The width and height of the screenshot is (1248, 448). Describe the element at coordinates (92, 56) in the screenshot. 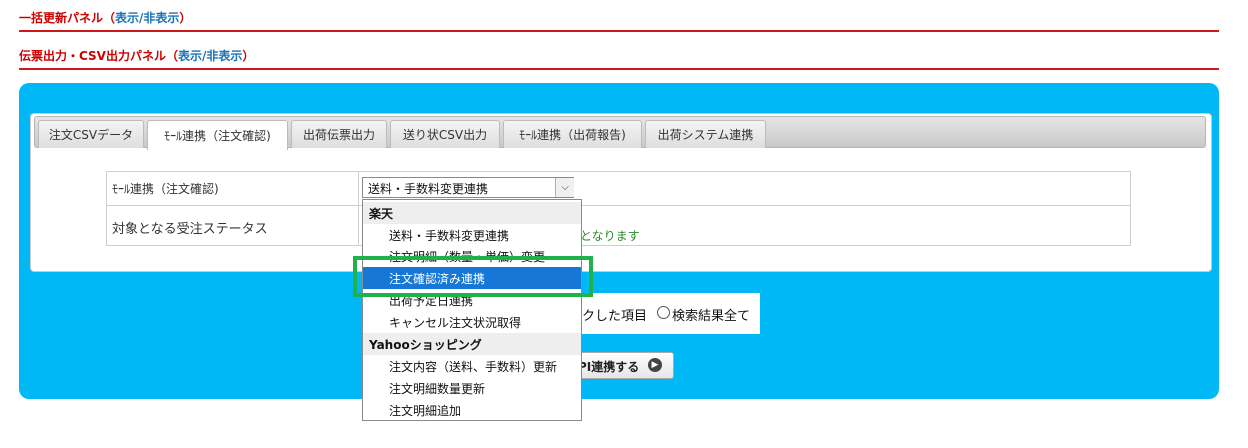

I see `csv-output-panel-title: 伝票出力・CSV出力パネル` at that location.